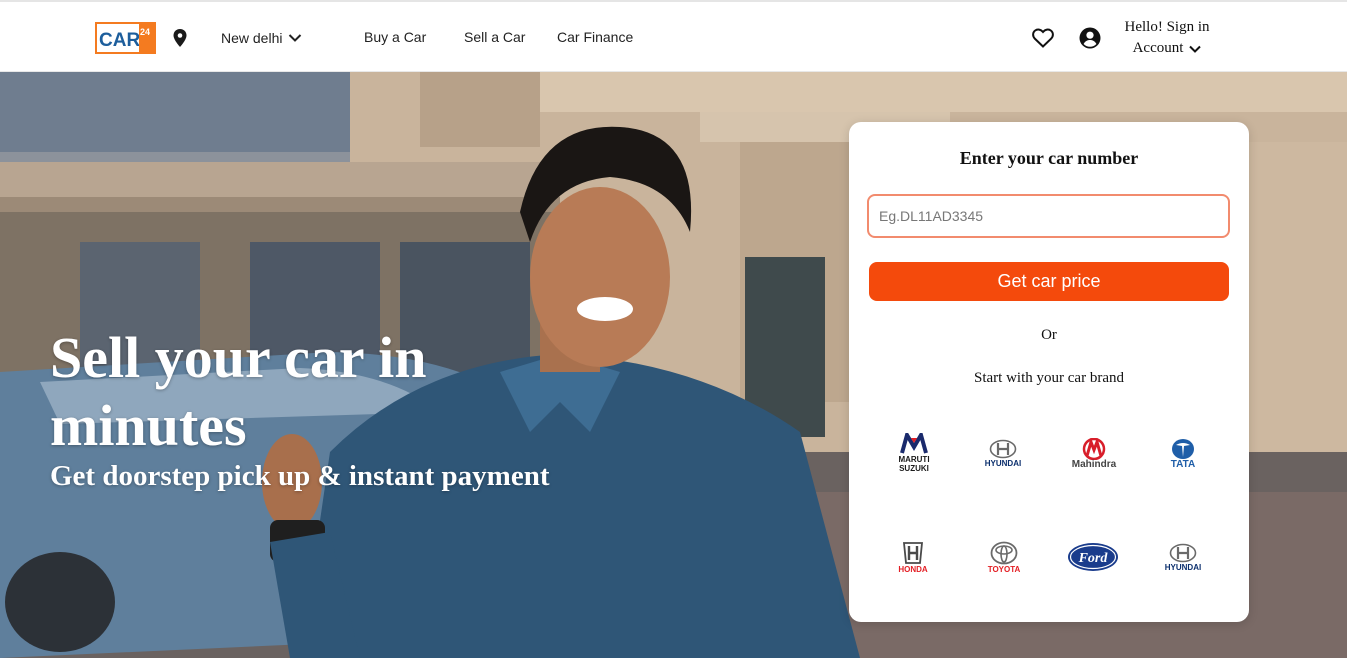 The image size is (1347, 658). Describe the element at coordinates (1158, 48) in the screenshot. I see `account-label: Account` at that location.